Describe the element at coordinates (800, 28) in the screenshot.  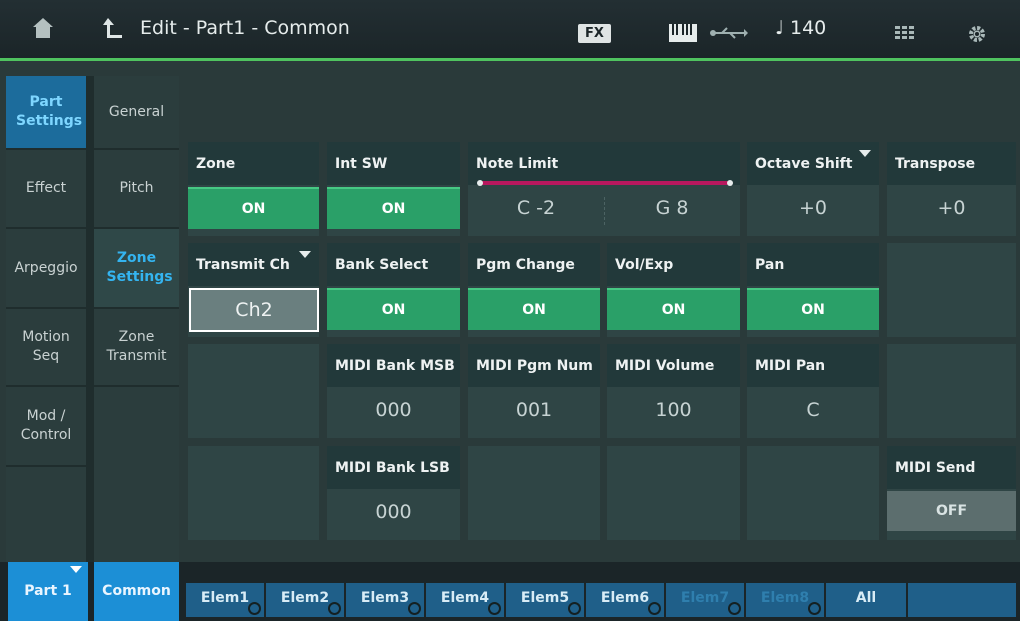
I see `tempo-display: ♩ 140` at that location.